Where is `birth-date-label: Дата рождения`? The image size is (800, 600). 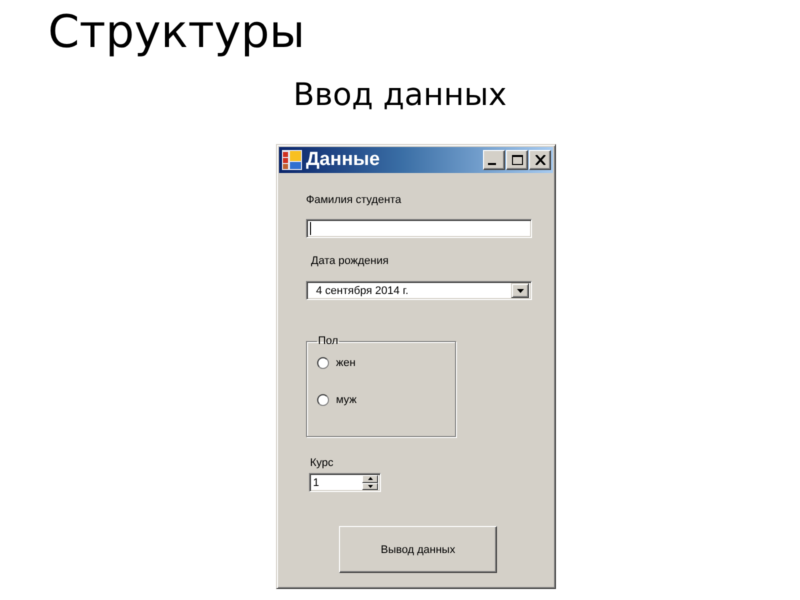 birth-date-label: Дата рождения is located at coordinates (350, 261).